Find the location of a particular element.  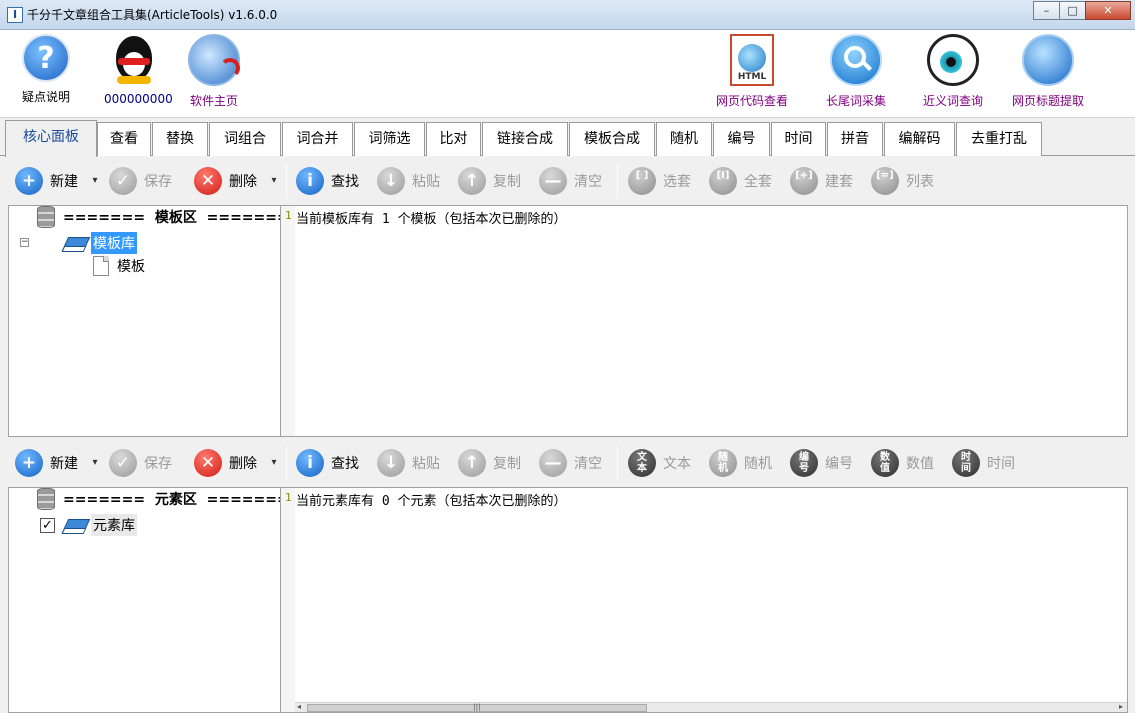

select-set-label: 选套 is located at coordinates (677, 182).